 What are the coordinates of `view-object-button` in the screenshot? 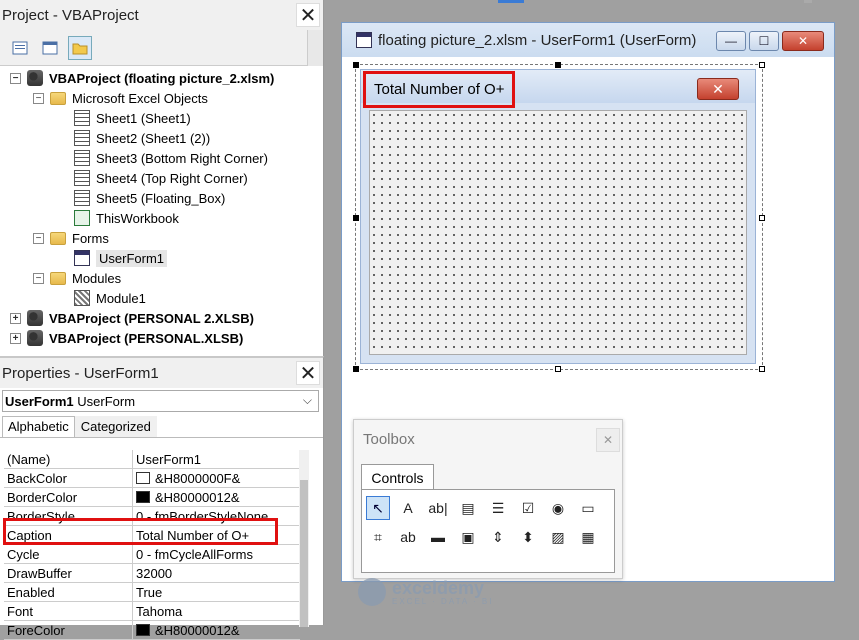 It's located at (50, 48).